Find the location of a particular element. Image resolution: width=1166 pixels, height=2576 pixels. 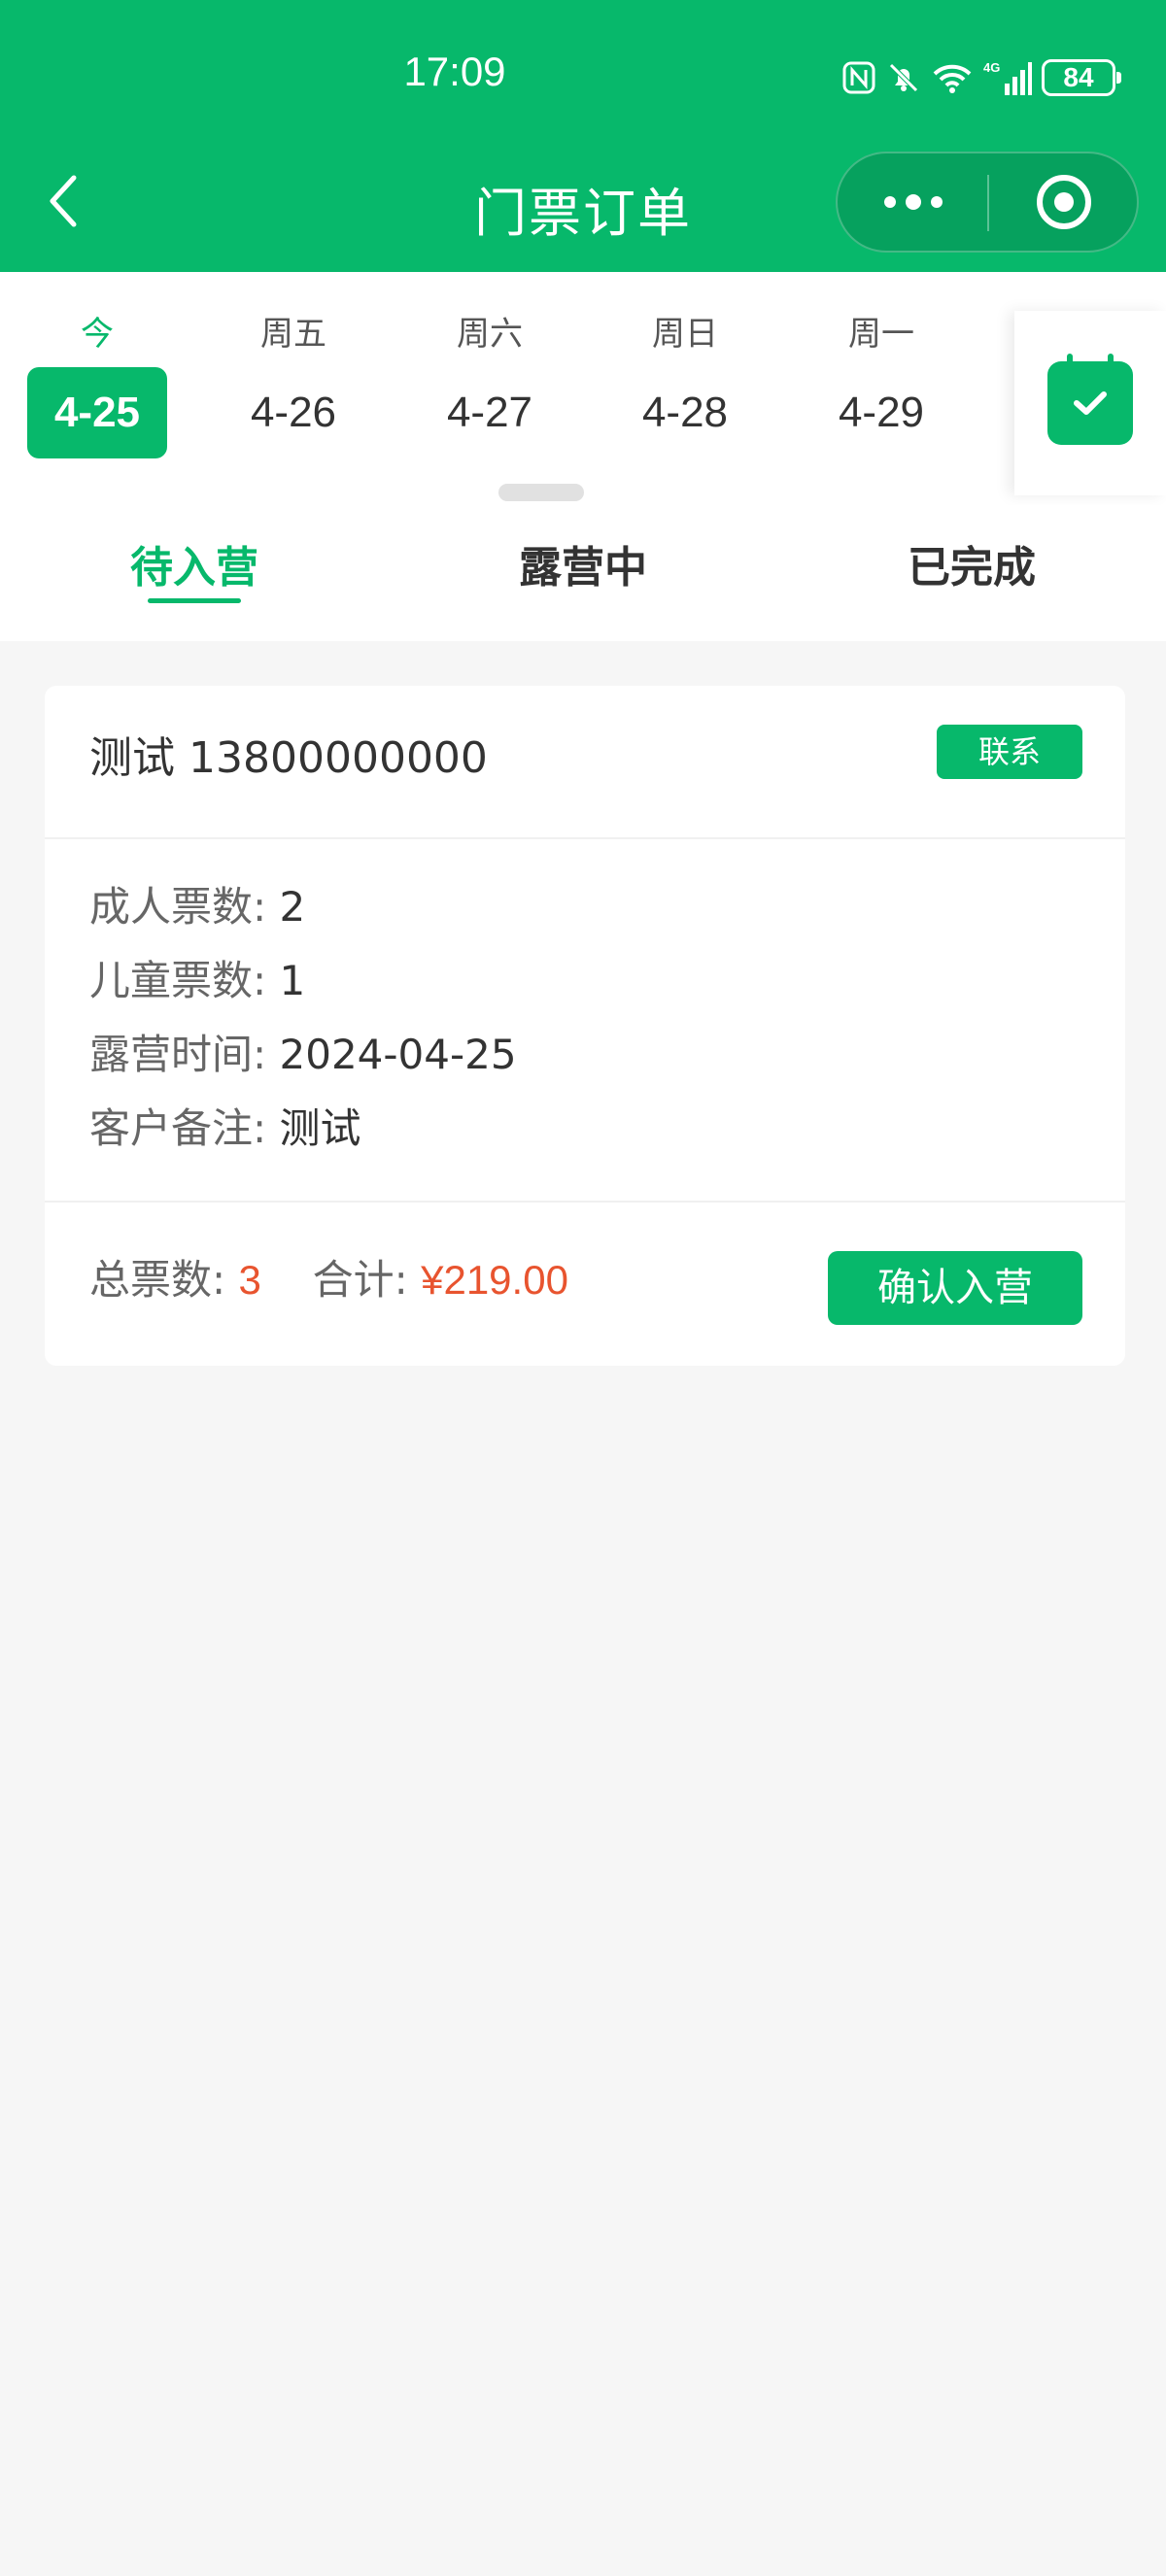

tab-completed: 已完成 is located at coordinates (971, 563).